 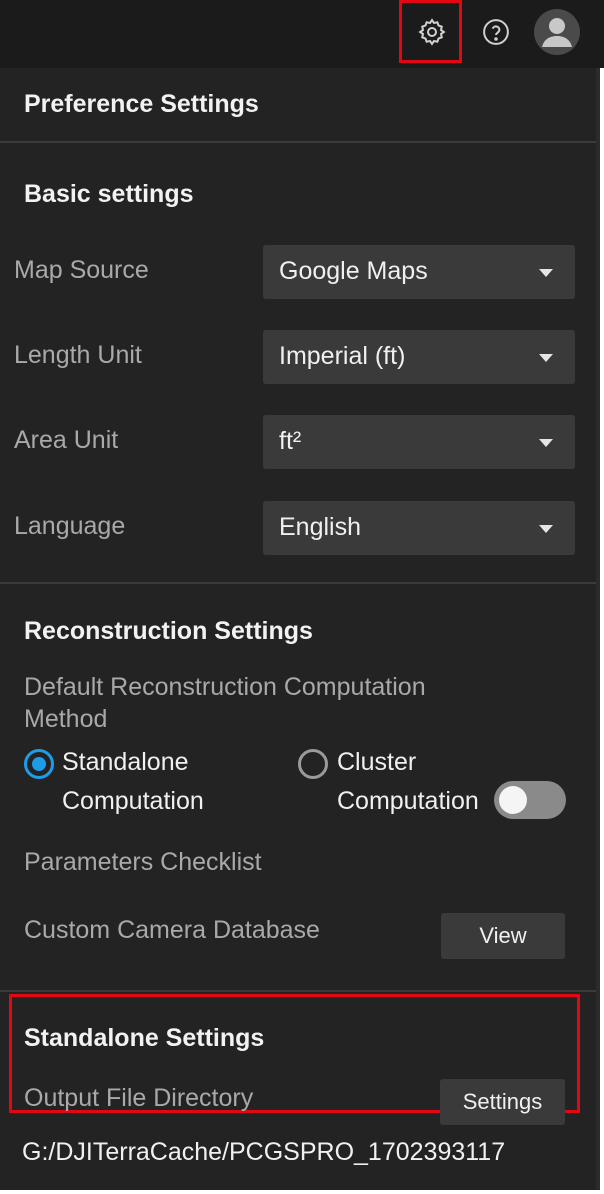 What do you see at coordinates (139, 1098) in the screenshot?
I see `output-directory-label-text: Output File Directory` at bounding box center [139, 1098].